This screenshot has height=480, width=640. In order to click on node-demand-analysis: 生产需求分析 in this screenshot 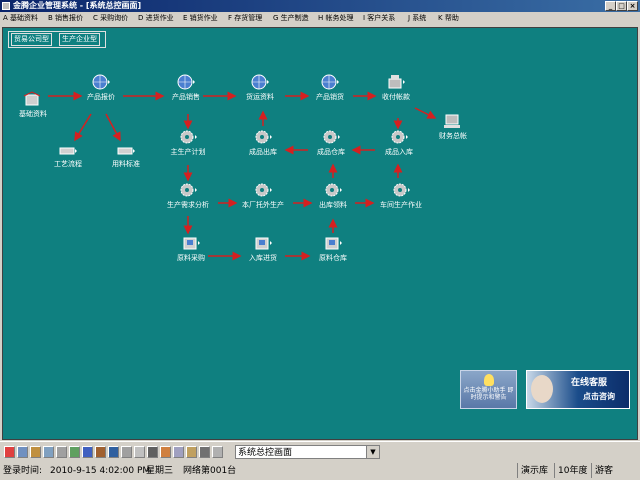, I will do `click(188, 195)`.